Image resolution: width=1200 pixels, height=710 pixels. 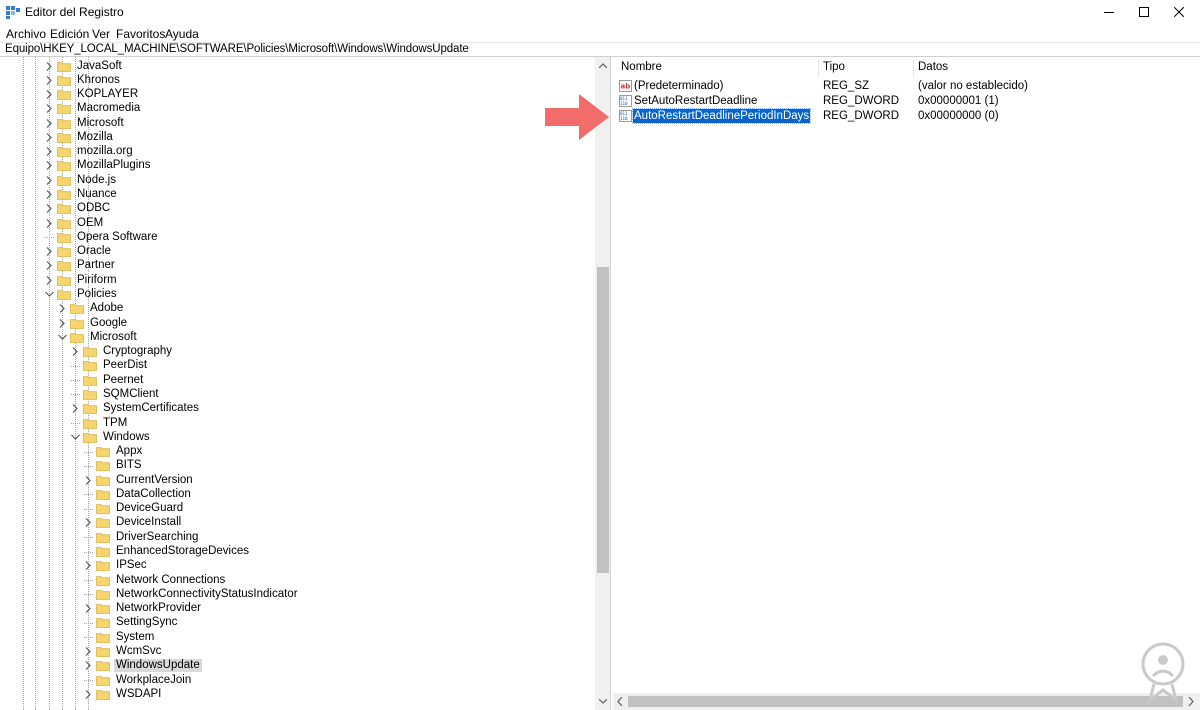 I want to click on tree-item: Cryptography, so click(x=122, y=352).